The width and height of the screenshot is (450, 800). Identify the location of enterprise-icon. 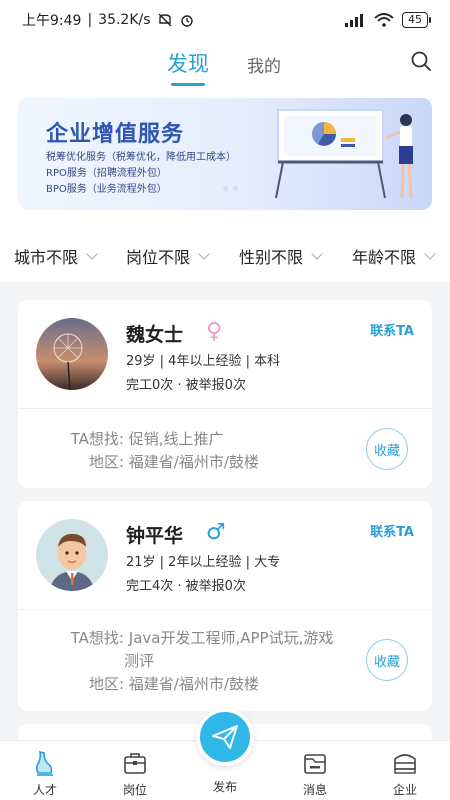
(405, 764).